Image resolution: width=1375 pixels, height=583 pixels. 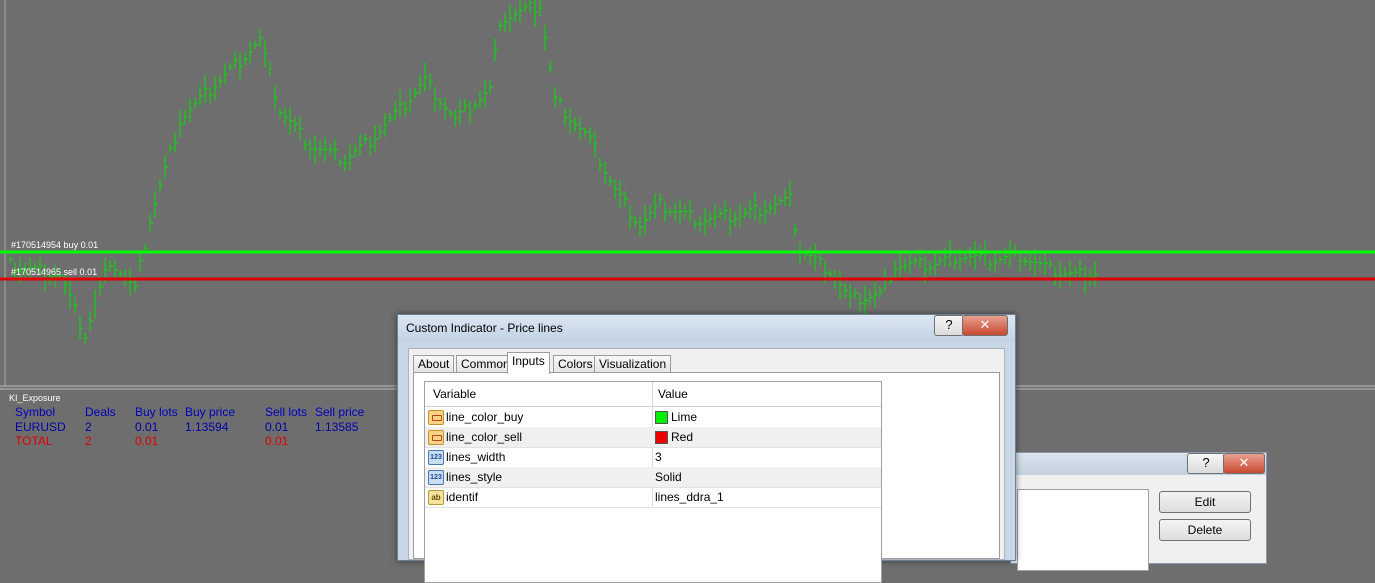 I want to click on row-buy-lots: 0.01, so click(x=147, y=427).